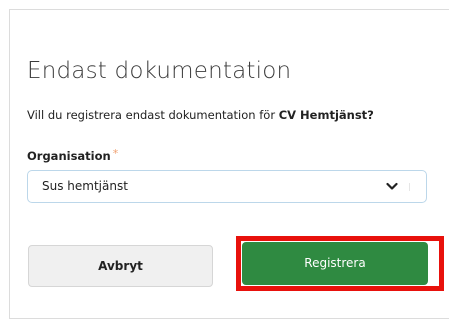 Image resolution: width=449 pixels, height=319 pixels. Describe the element at coordinates (335, 263) in the screenshot. I see `register-button: Registrera` at that location.